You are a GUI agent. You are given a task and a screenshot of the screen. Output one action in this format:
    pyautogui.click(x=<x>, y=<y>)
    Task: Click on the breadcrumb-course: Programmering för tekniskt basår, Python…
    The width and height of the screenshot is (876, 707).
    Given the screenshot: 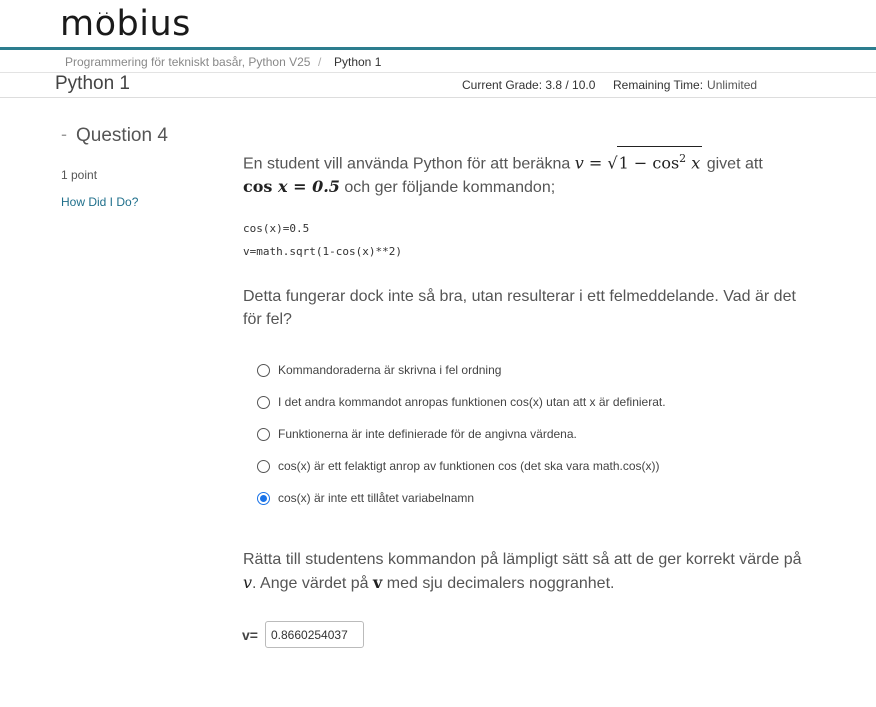 What is the action you would take?
    pyautogui.click(x=187, y=62)
    